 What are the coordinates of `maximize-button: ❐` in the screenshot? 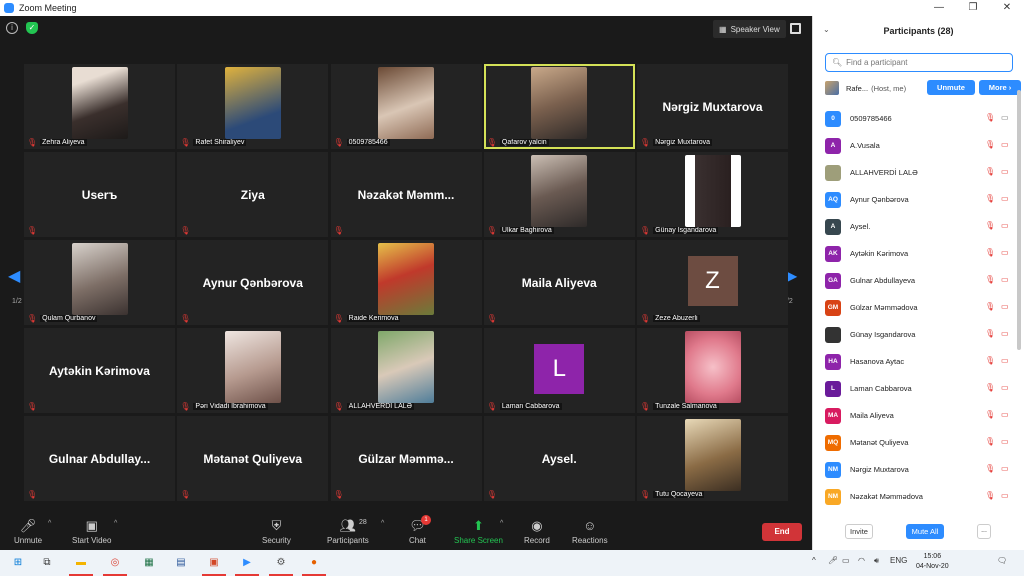 It's located at (973, 8).